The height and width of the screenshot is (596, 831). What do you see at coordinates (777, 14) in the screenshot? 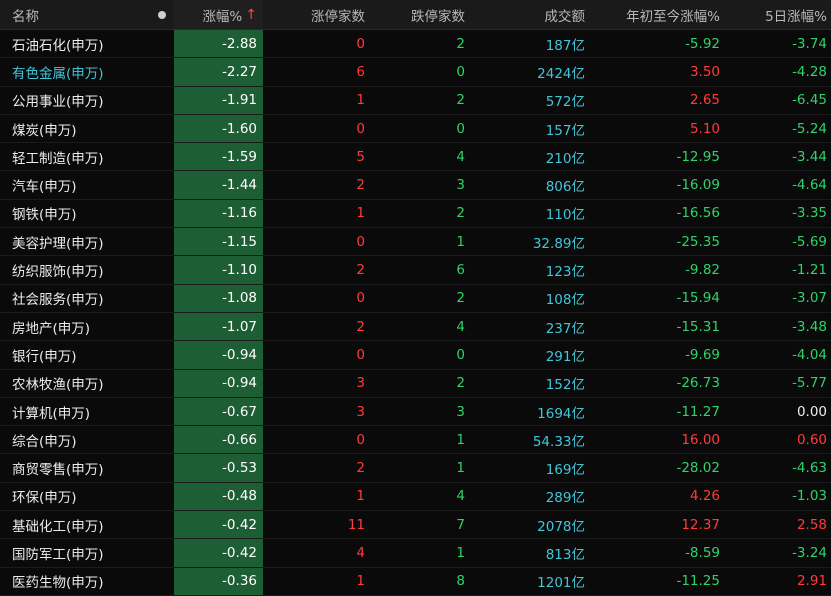
I see `column-header-five-day-pct: 5日涨幅%` at bounding box center [777, 14].